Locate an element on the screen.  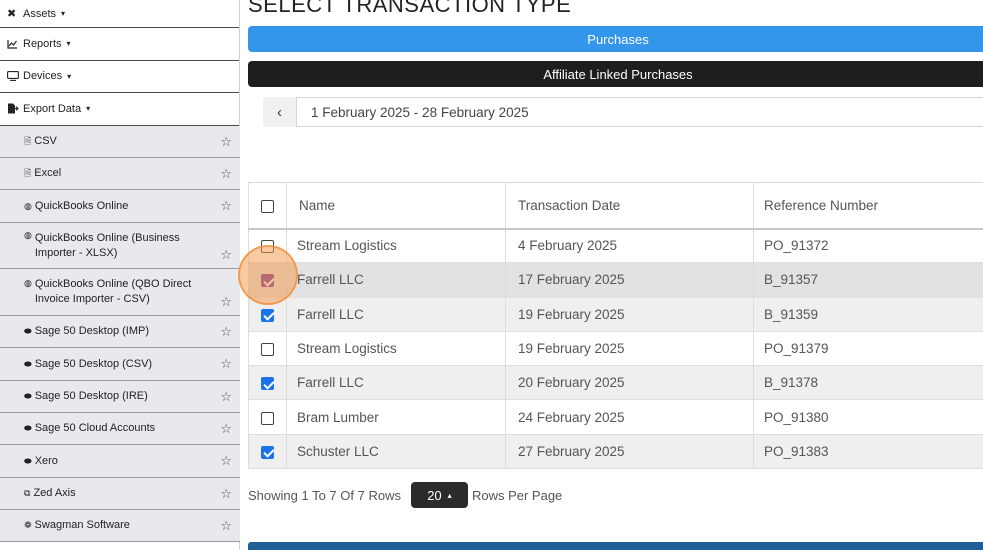
table-row: Farrell LLC 17 February 2025 B_91357 is located at coordinates (615, 280).